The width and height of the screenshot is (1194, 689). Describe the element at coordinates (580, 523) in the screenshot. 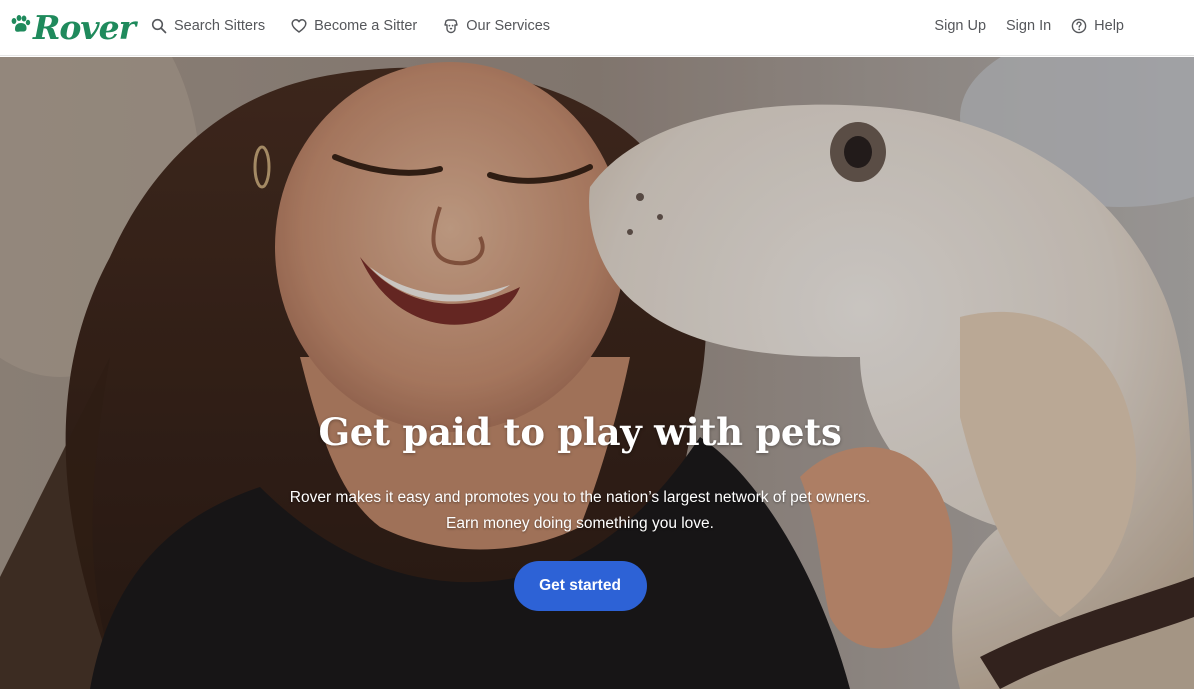

I see `hero-subtitle-line-2: Earn money doing something you love.` at that location.